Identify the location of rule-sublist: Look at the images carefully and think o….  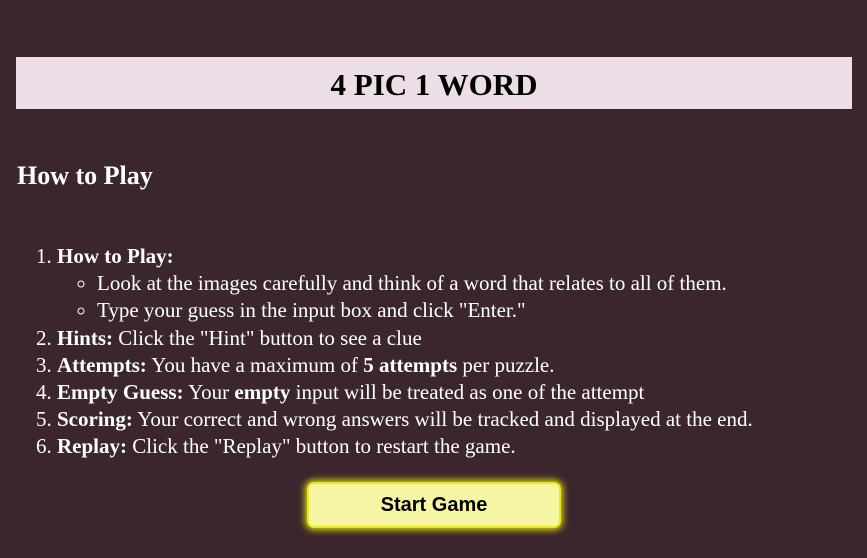
(405, 297).